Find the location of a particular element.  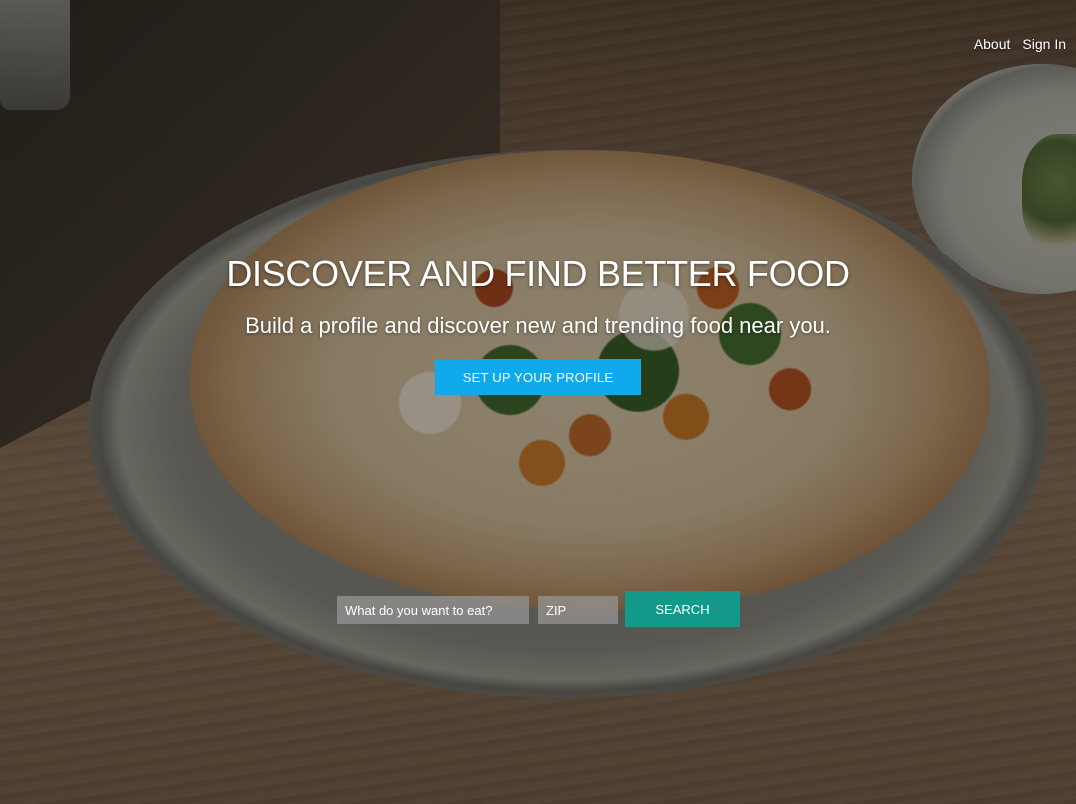

top-nav: About Sign In is located at coordinates (1020, 44).